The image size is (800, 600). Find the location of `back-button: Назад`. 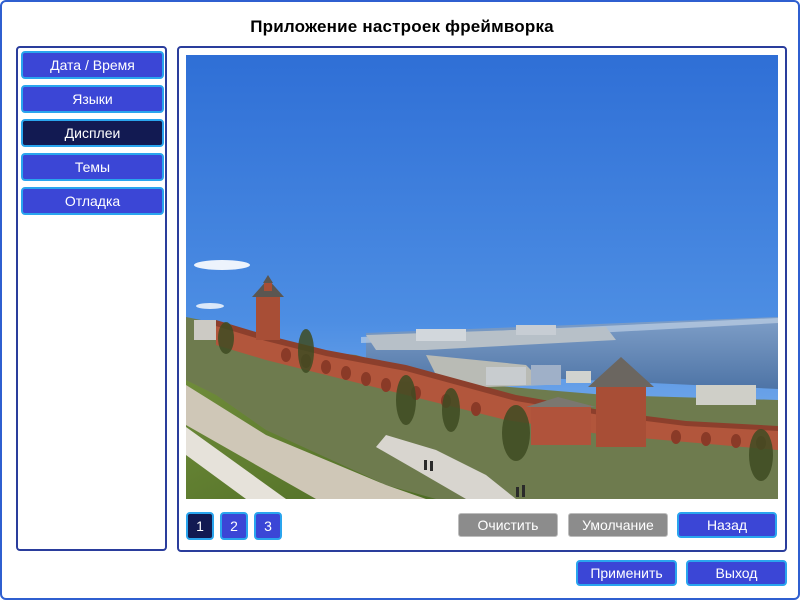

back-button: Назад is located at coordinates (727, 525).